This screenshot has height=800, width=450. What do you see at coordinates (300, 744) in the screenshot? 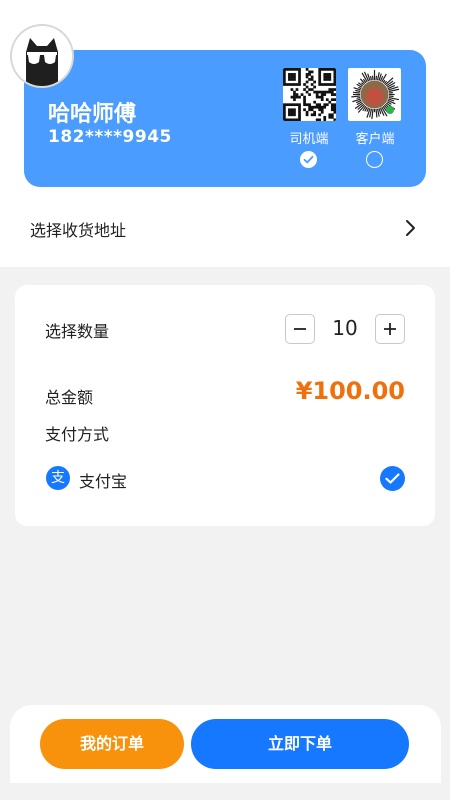
I see `order-now-button: 立即下单` at bounding box center [300, 744].